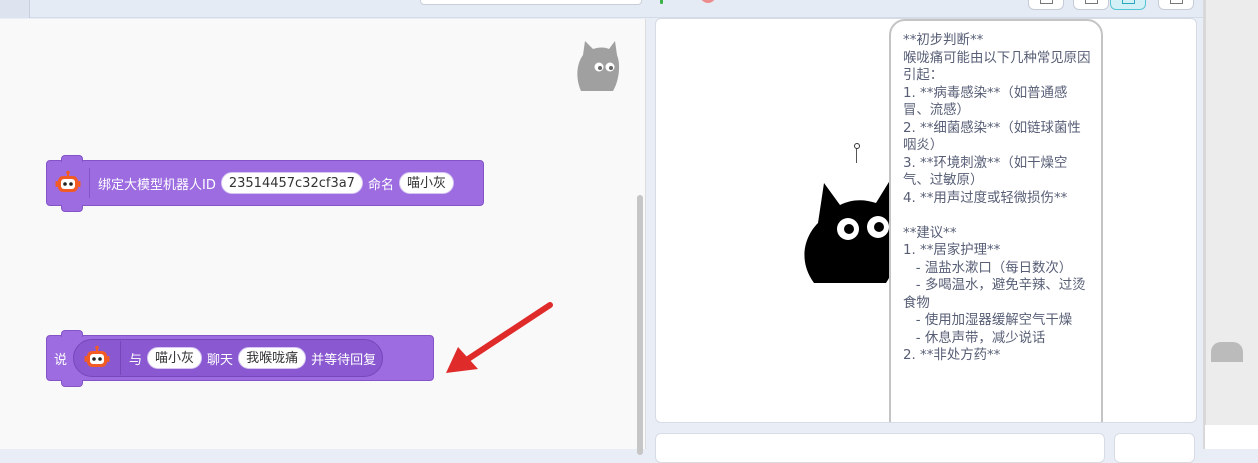  I want to click on sprite-info-panel, so click(880, 448).